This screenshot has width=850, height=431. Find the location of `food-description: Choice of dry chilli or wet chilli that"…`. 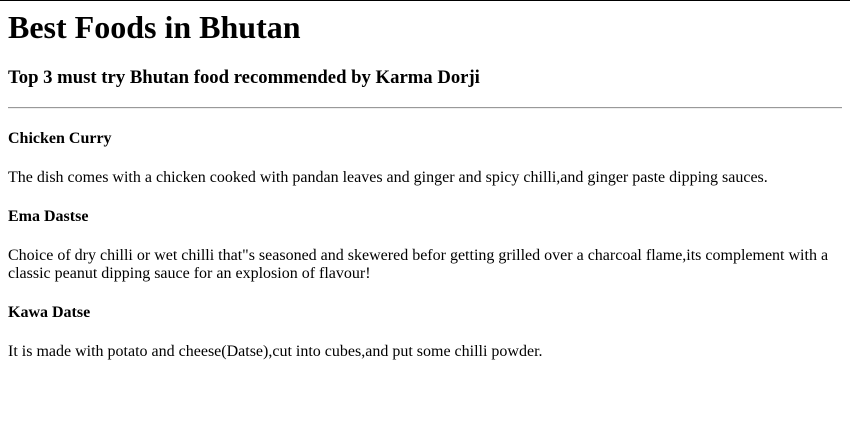

food-description: Choice of dry chilli or wet chilli that"… is located at coordinates (418, 264).